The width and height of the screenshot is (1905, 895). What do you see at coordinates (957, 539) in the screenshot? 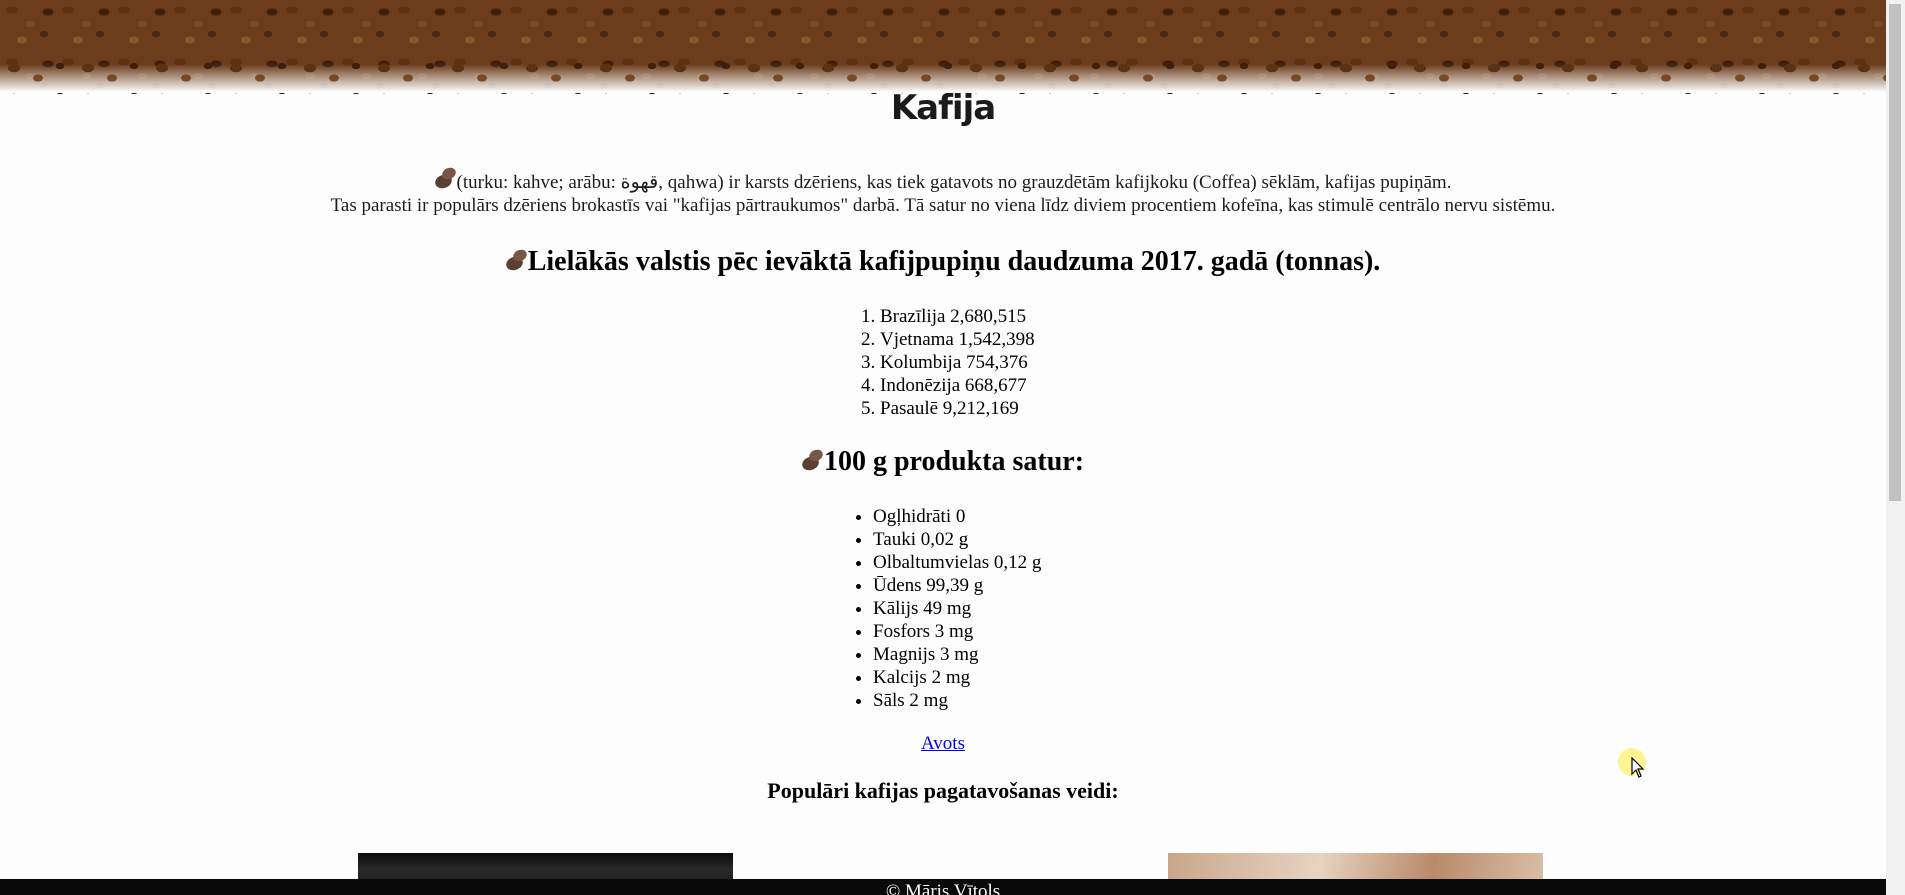
I see `list-item: Tauki 0,02 g` at bounding box center [957, 539].